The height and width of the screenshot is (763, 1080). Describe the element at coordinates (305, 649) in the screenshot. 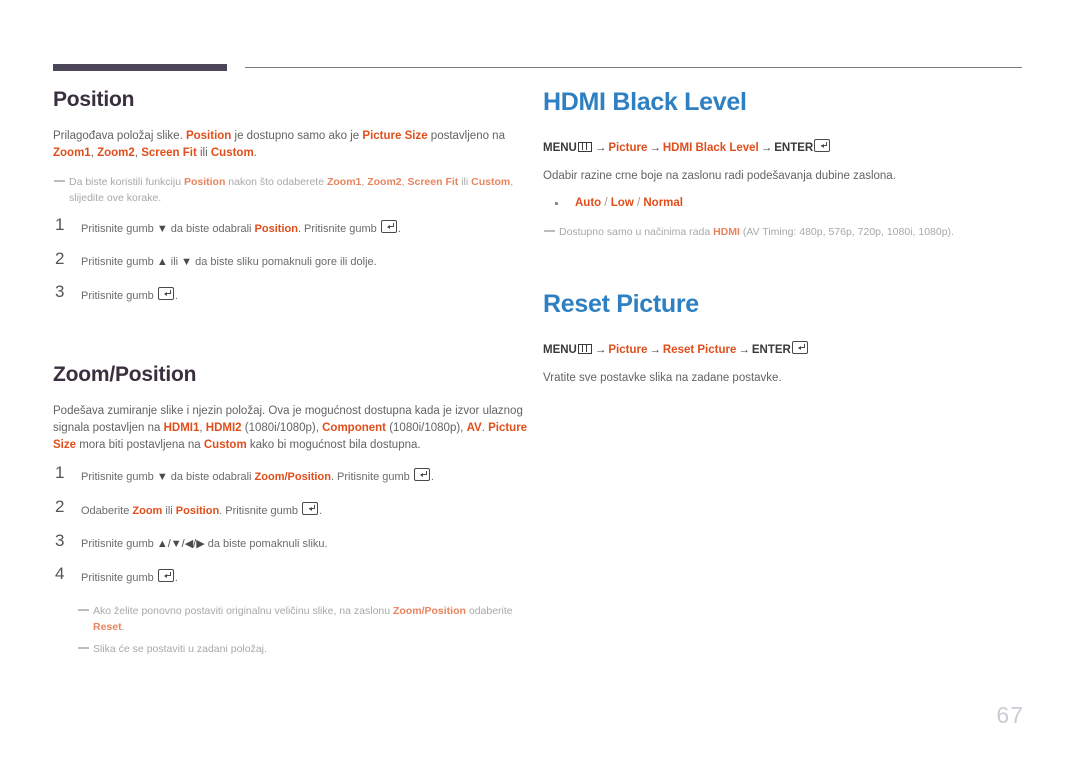

I see `zoom-position-note: Slika će se postaviti u zadani položaj.` at that location.